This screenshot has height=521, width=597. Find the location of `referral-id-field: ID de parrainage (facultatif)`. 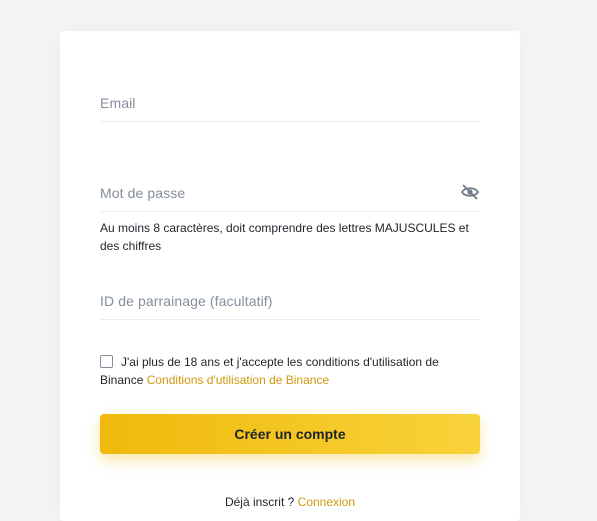

referral-id-field: ID de parrainage (facultatif) is located at coordinates (290, 304).